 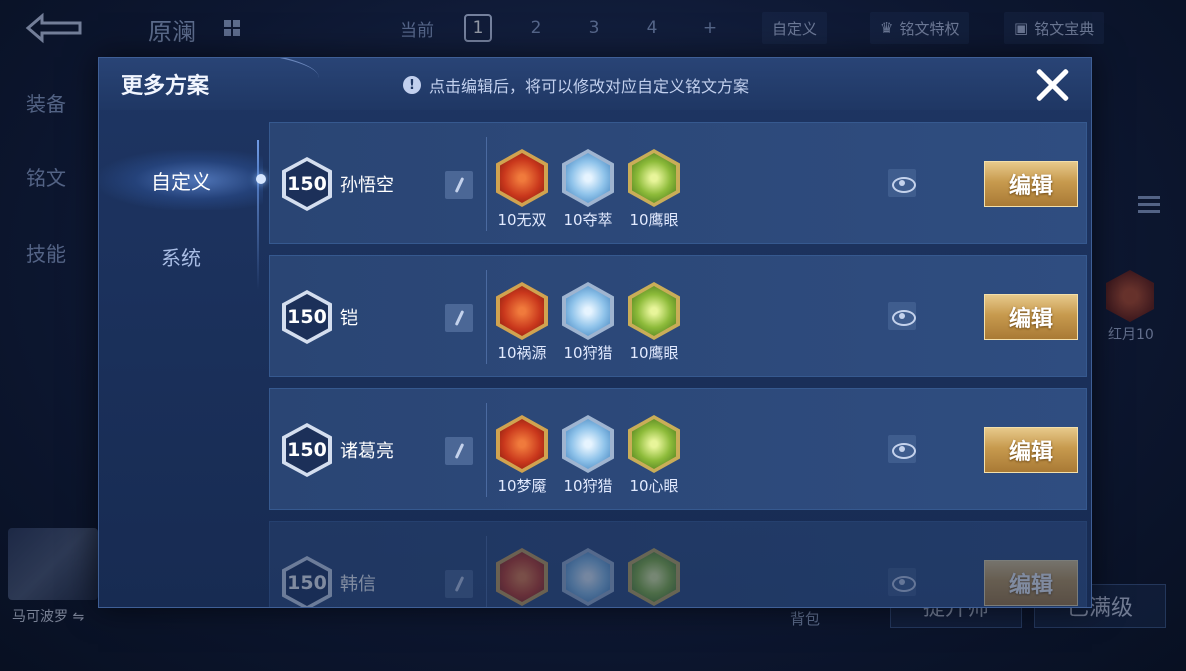 I want to click on close-icon, so click(x=1052, y=85).